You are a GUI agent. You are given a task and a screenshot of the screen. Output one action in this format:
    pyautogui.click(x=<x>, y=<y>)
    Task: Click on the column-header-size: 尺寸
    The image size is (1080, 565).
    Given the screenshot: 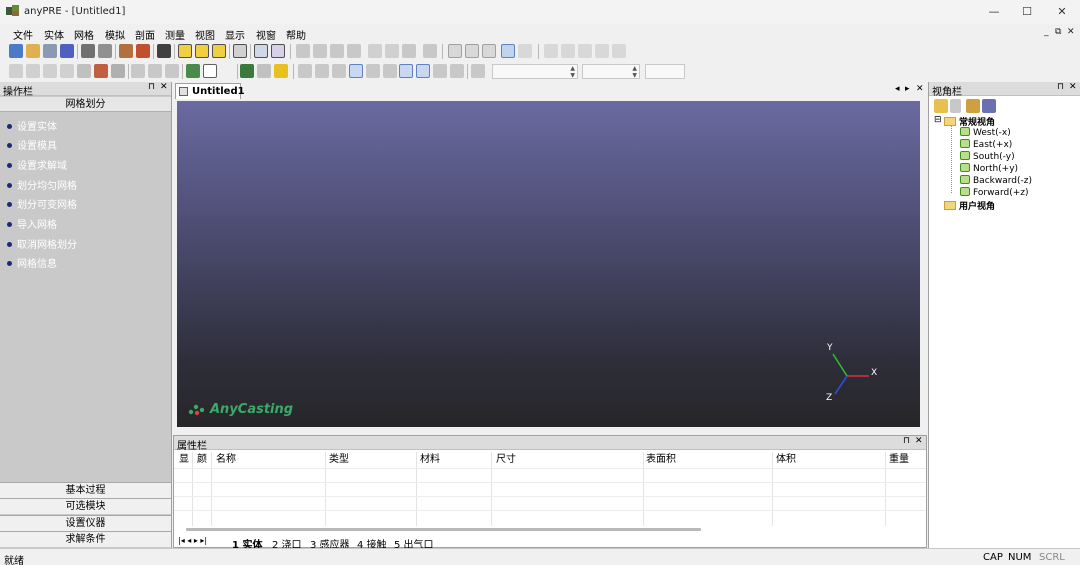 What is the action you would take?
    pyautogui.click(x=506, y=460)
    